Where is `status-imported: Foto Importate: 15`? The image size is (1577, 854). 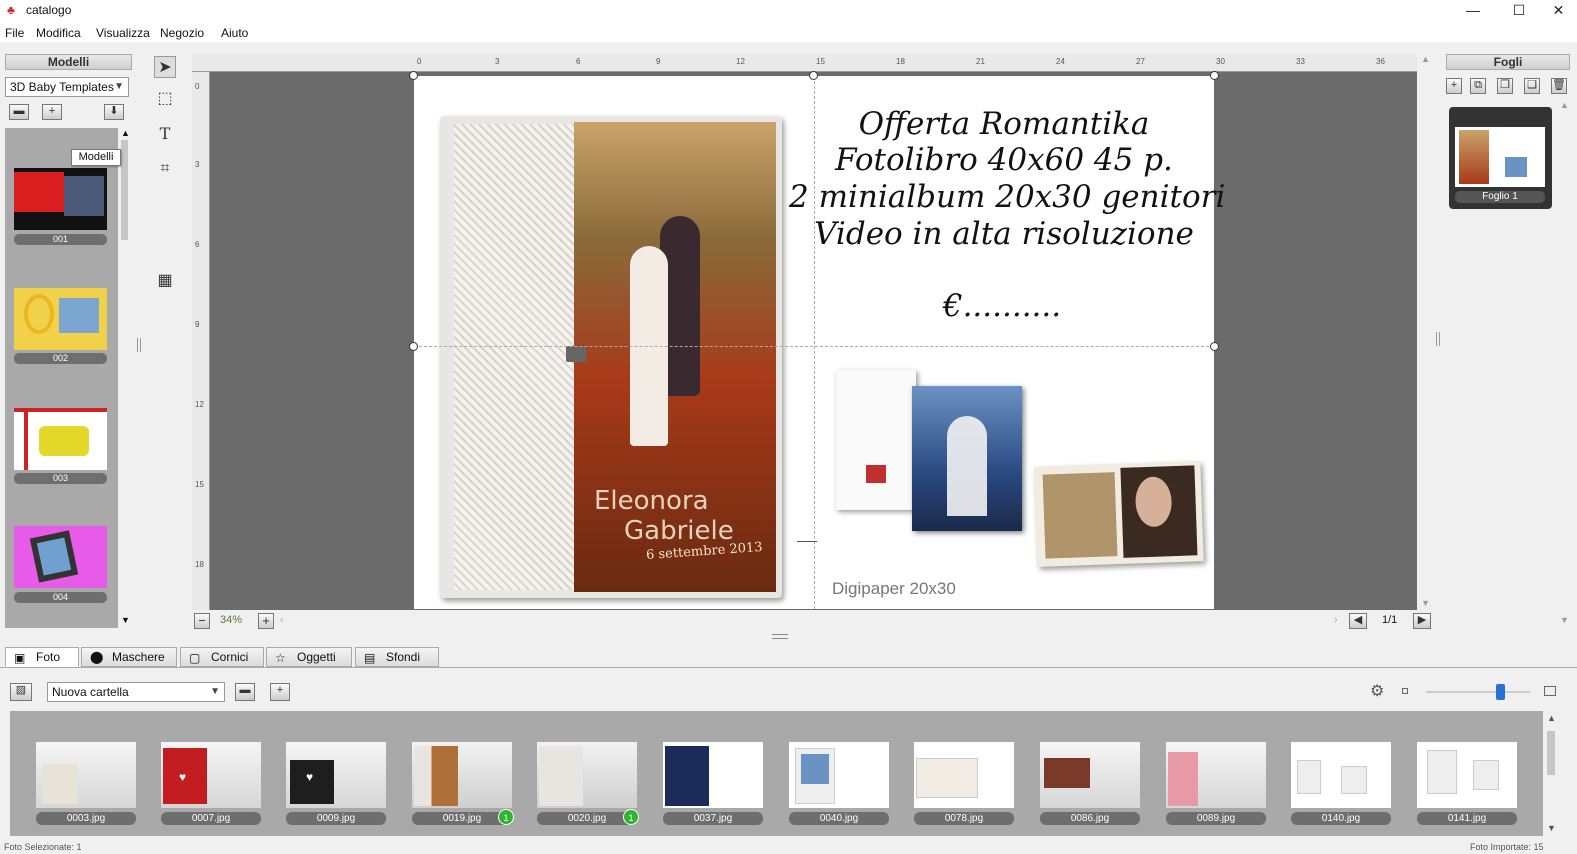
status-imported: Foto Importate: 15 is located at coordinates (1507, 847).